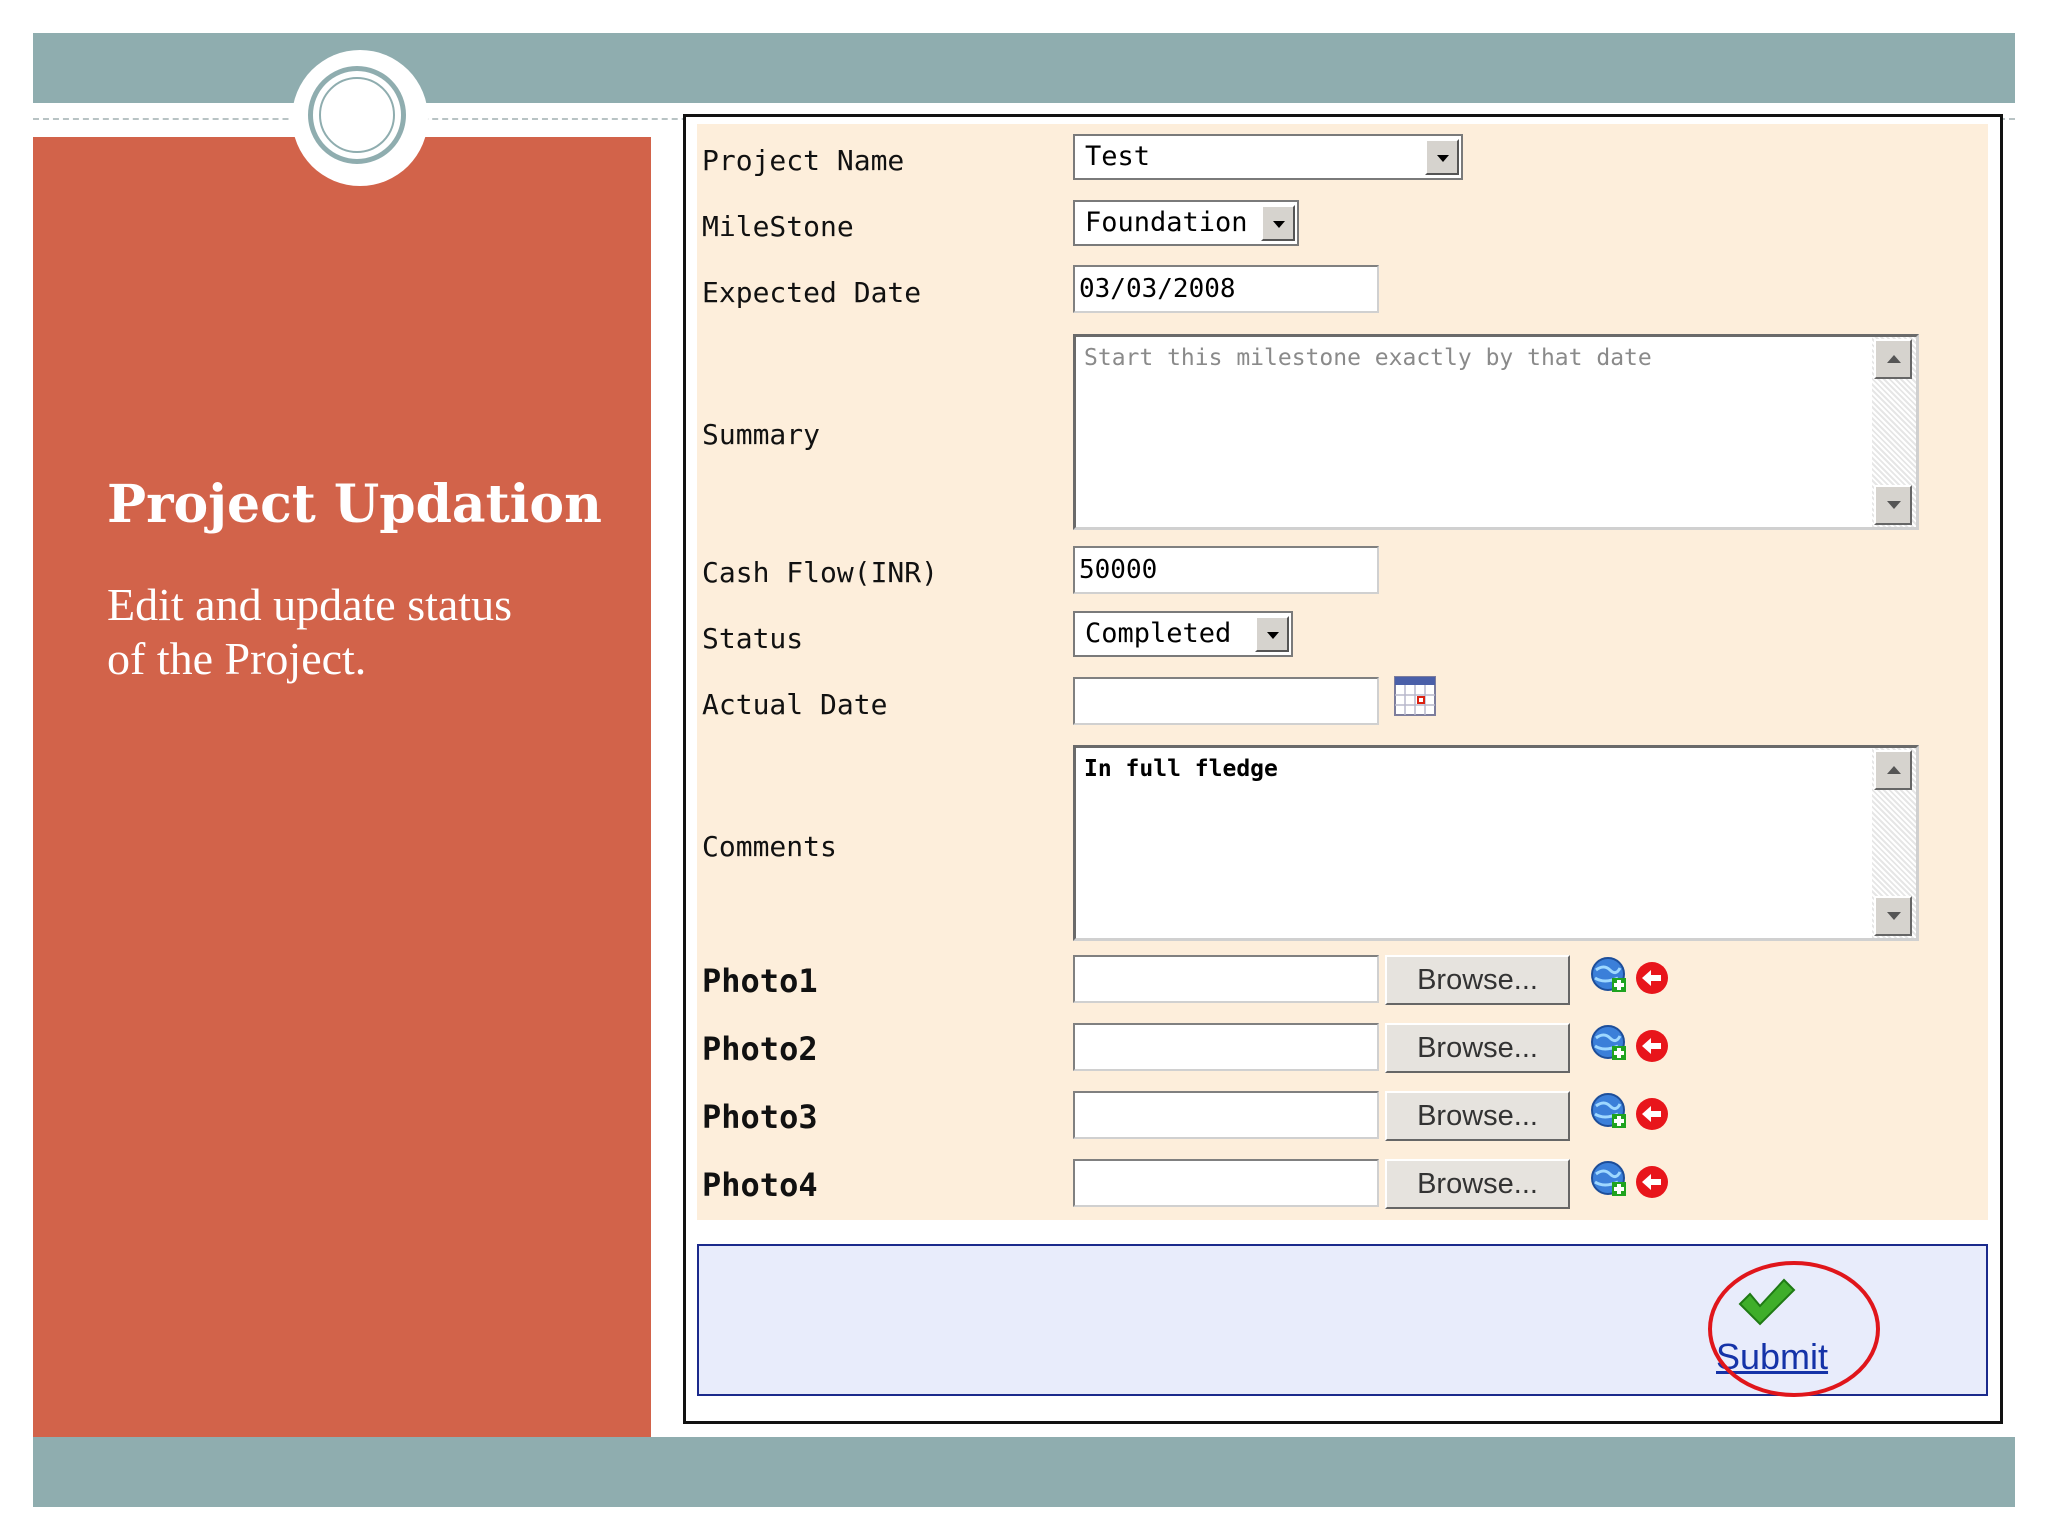  I want to click on decorative-ring-icon, so click(357, 115).